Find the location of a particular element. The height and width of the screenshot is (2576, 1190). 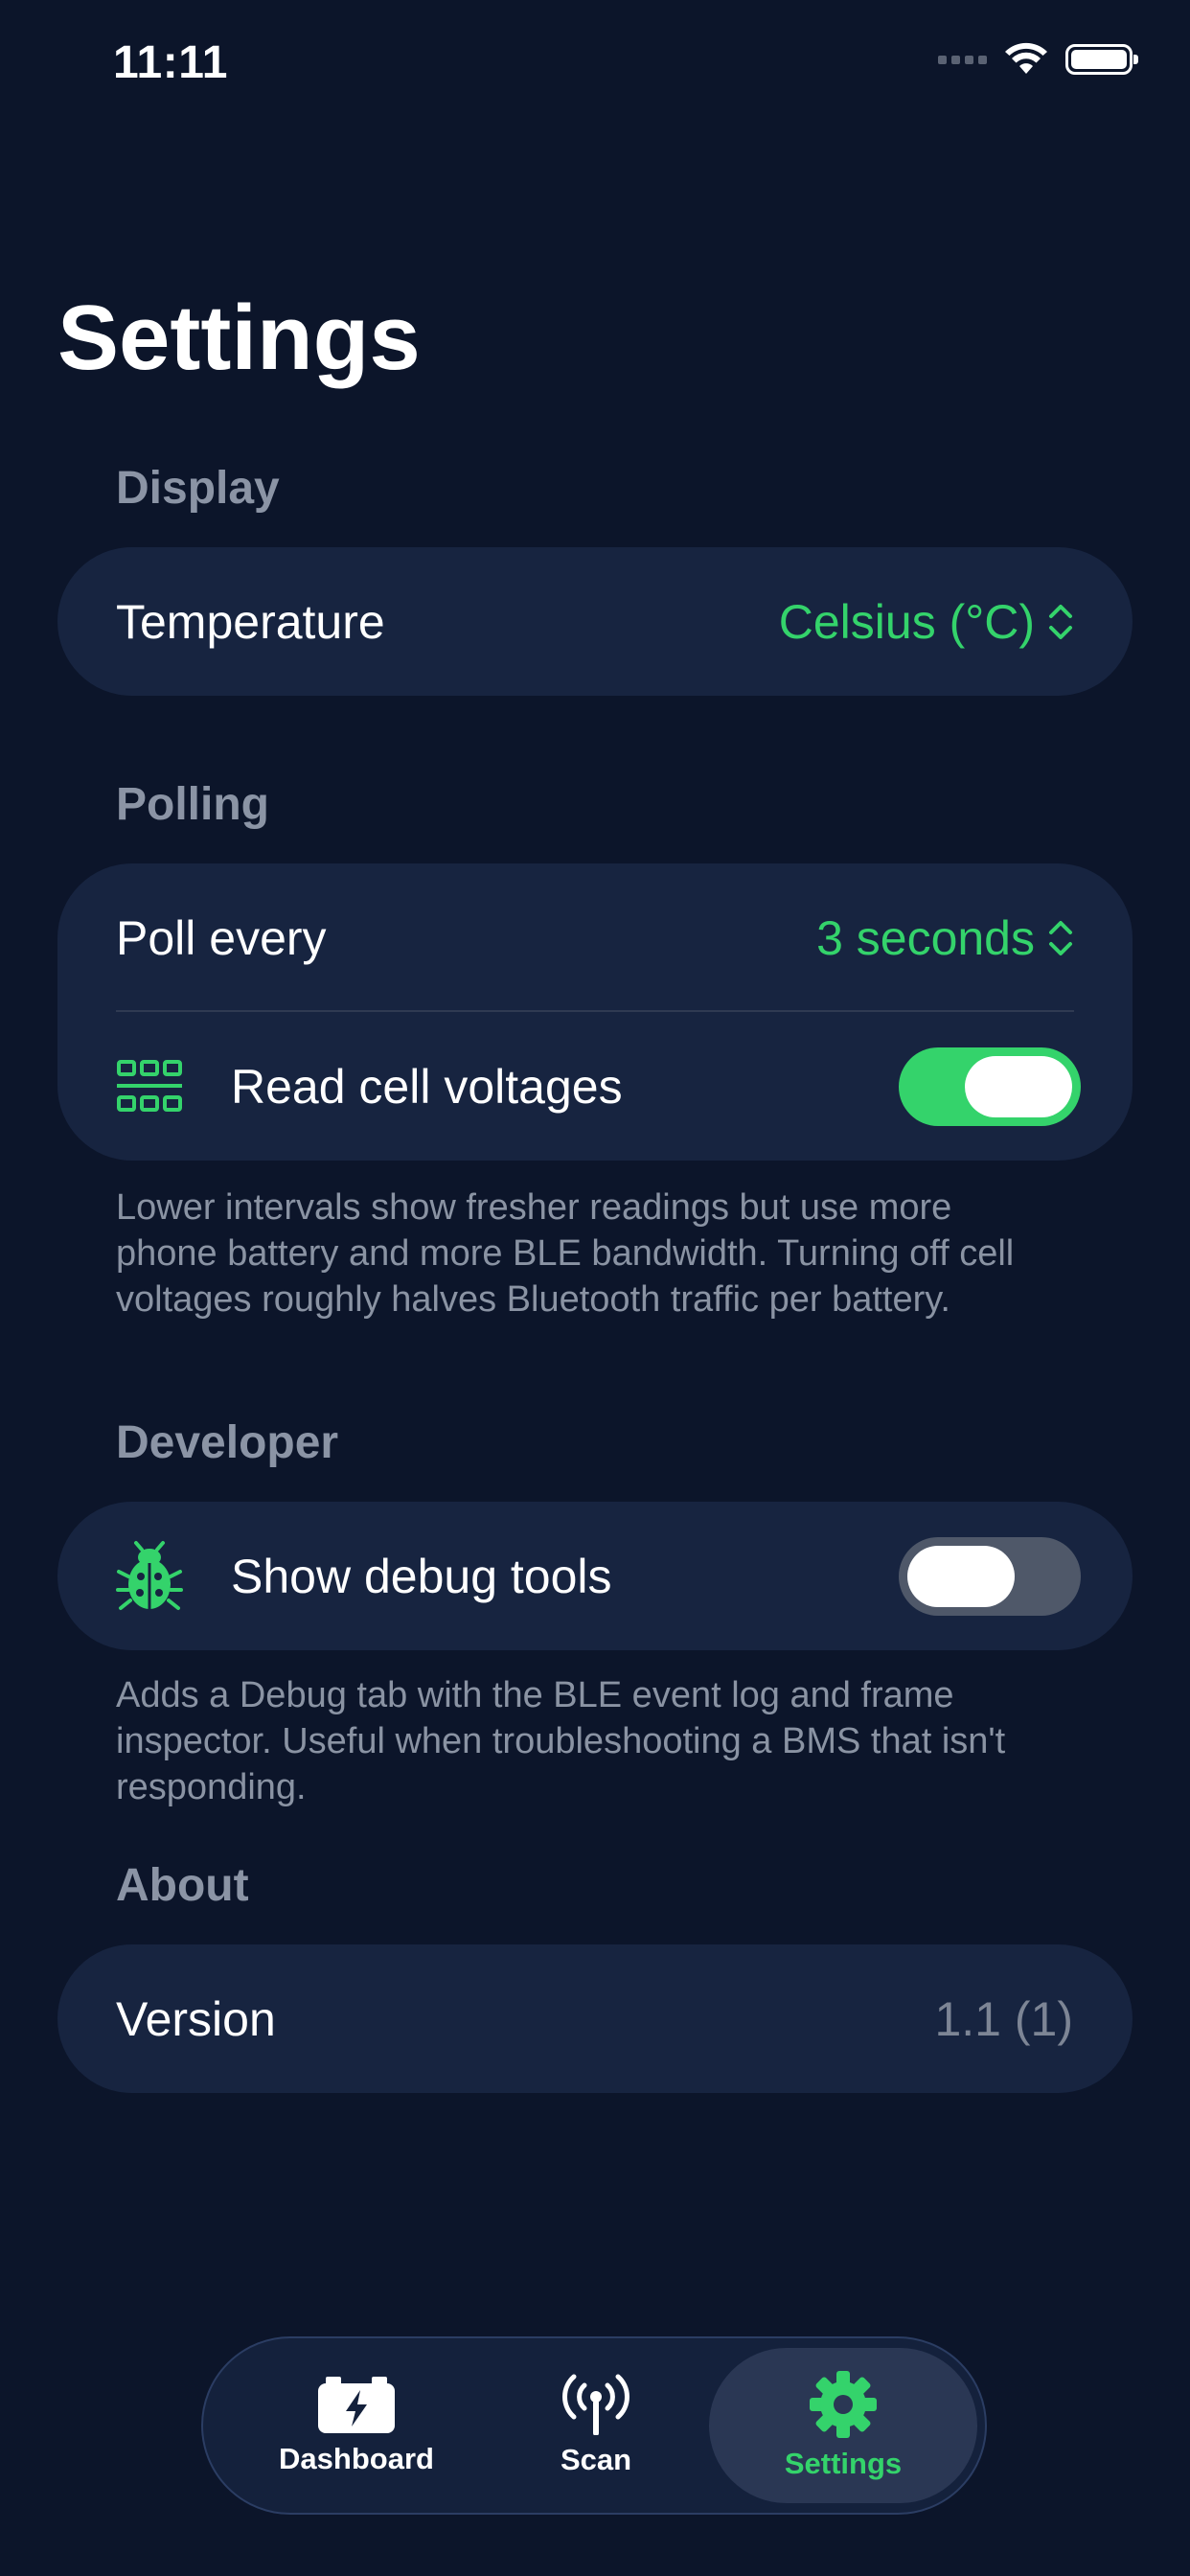

tab-settings: Settings is located at coordinates (843, 2425).